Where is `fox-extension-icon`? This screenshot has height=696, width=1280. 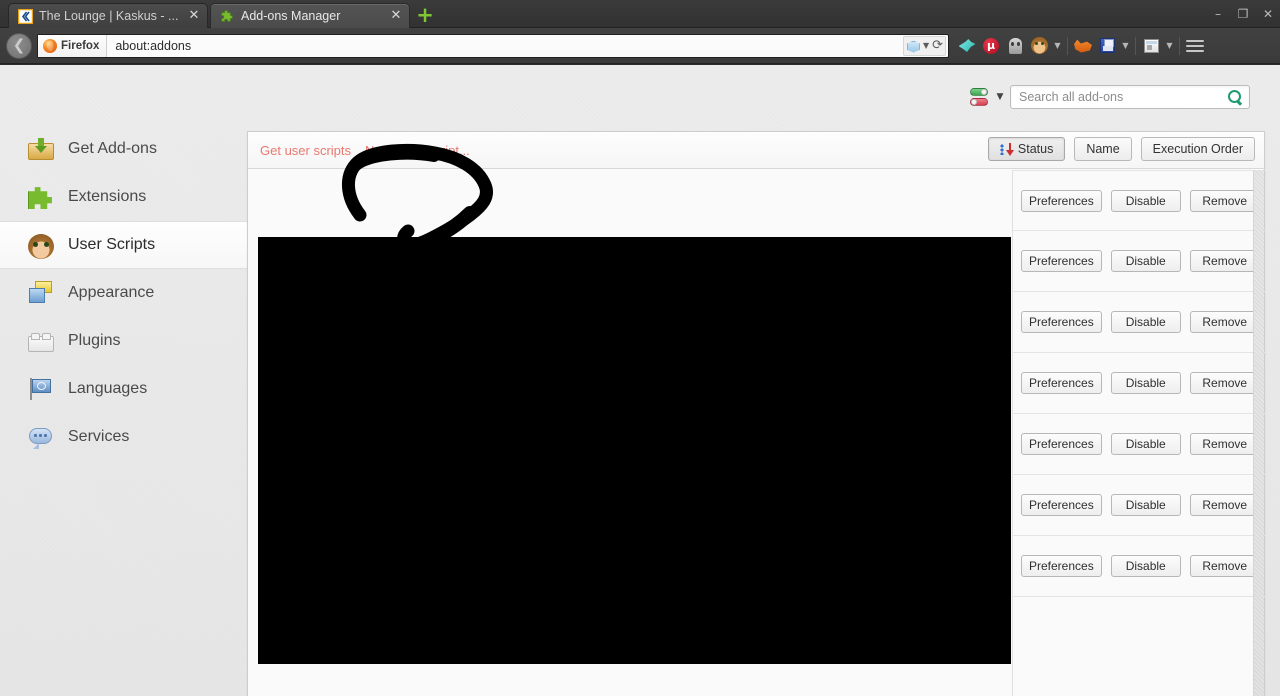 fox-extension-icon is located at coordinates (1083, 46).